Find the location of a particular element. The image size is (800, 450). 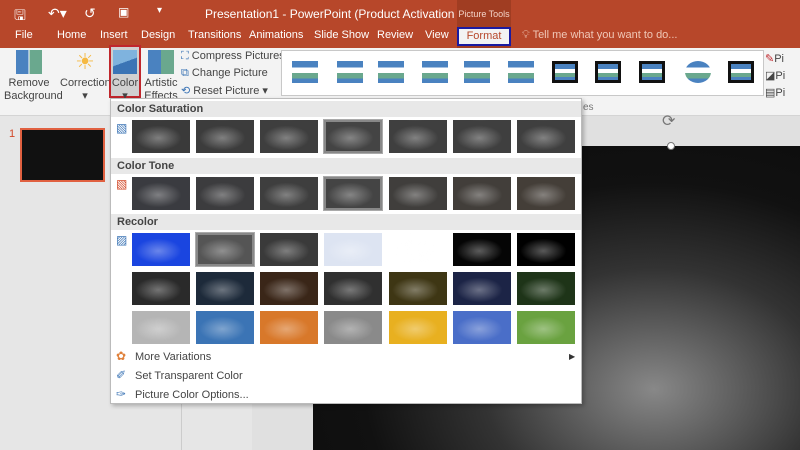

corrections-button: ☀ Corrections ▾ is located at coordinates (88, 76).